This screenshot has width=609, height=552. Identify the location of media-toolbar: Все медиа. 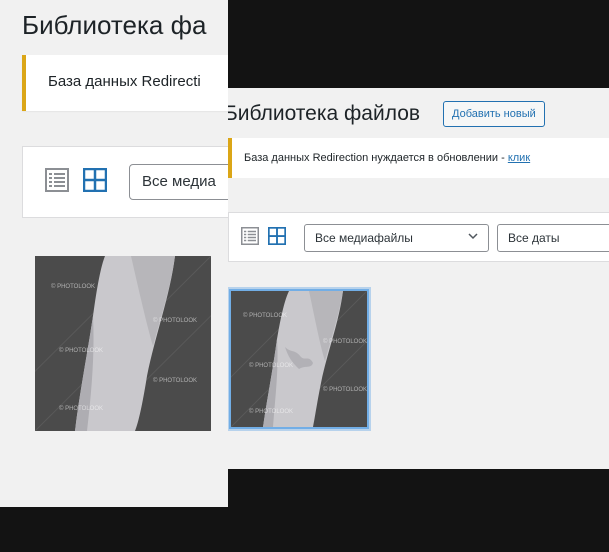
(125, 182).